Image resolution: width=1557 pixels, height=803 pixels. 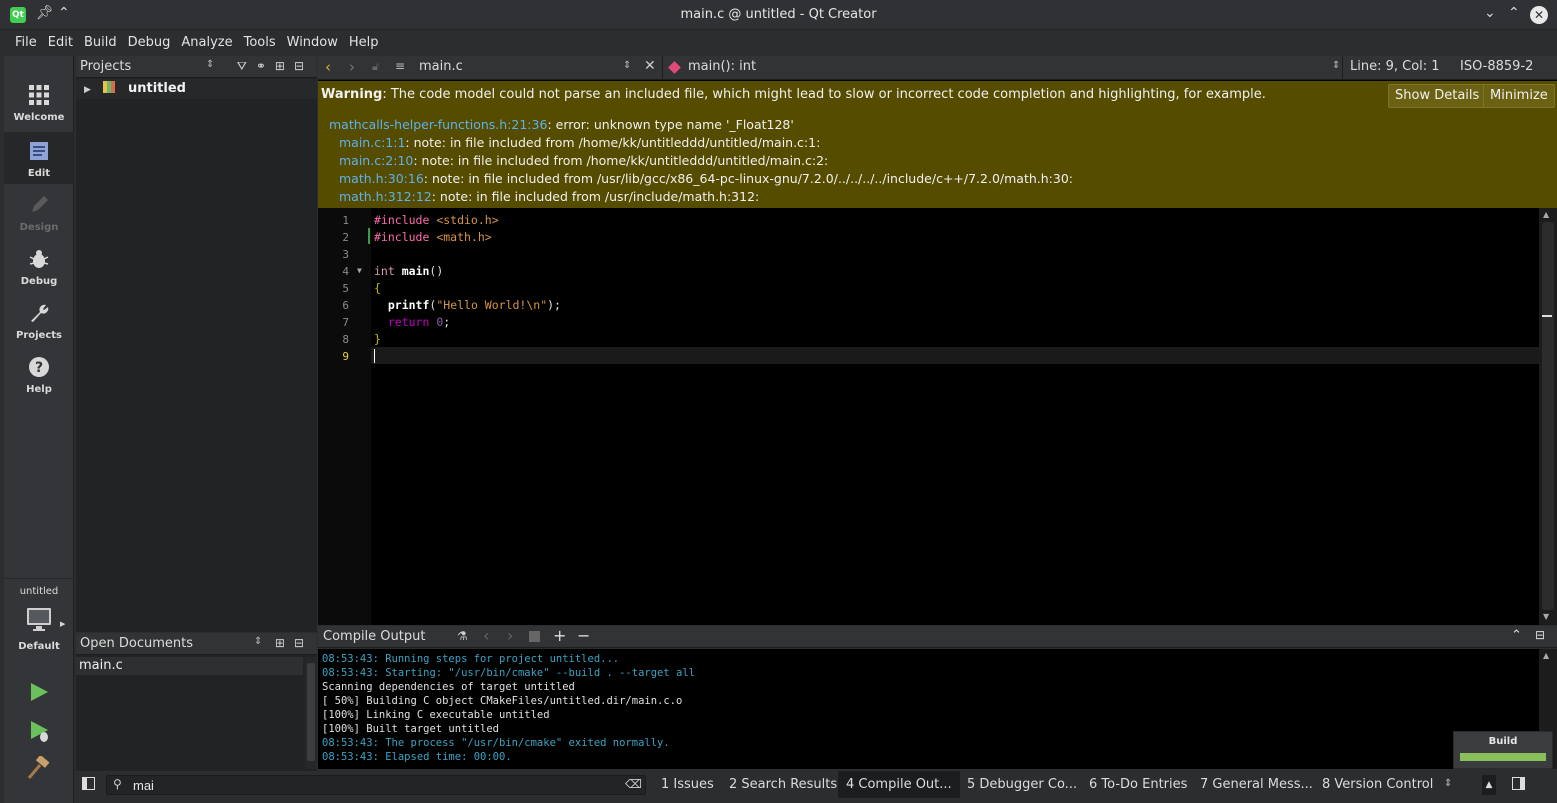 I want to click on previous-item-icon: ‹, so click(x=486, y=635).